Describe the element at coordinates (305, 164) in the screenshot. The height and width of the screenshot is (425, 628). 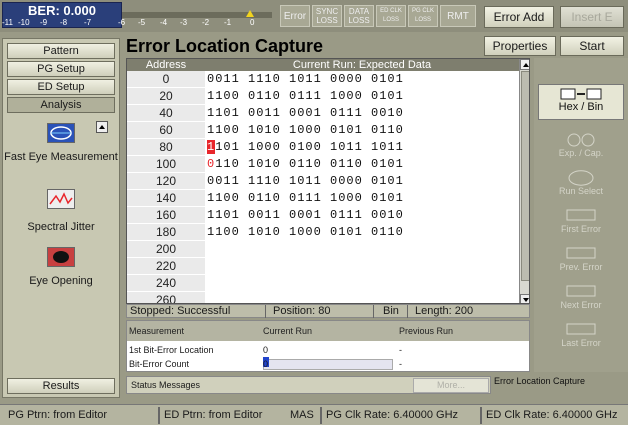
I see `data-cell: 0110 1010 0110 0110 0101` at that location.